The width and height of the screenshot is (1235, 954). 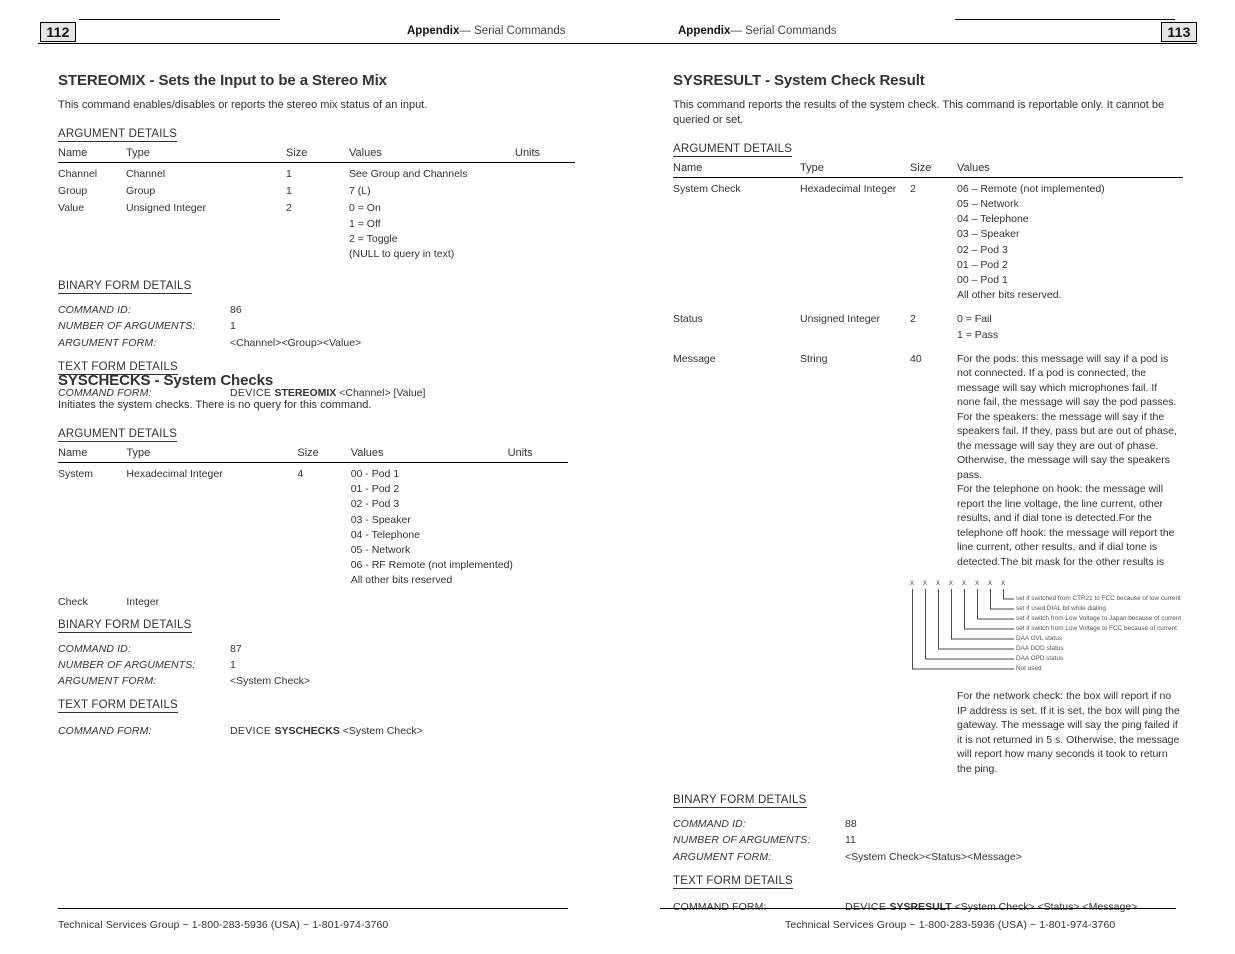 I want to click on cell-type: Group, so click(x=141, y=191).